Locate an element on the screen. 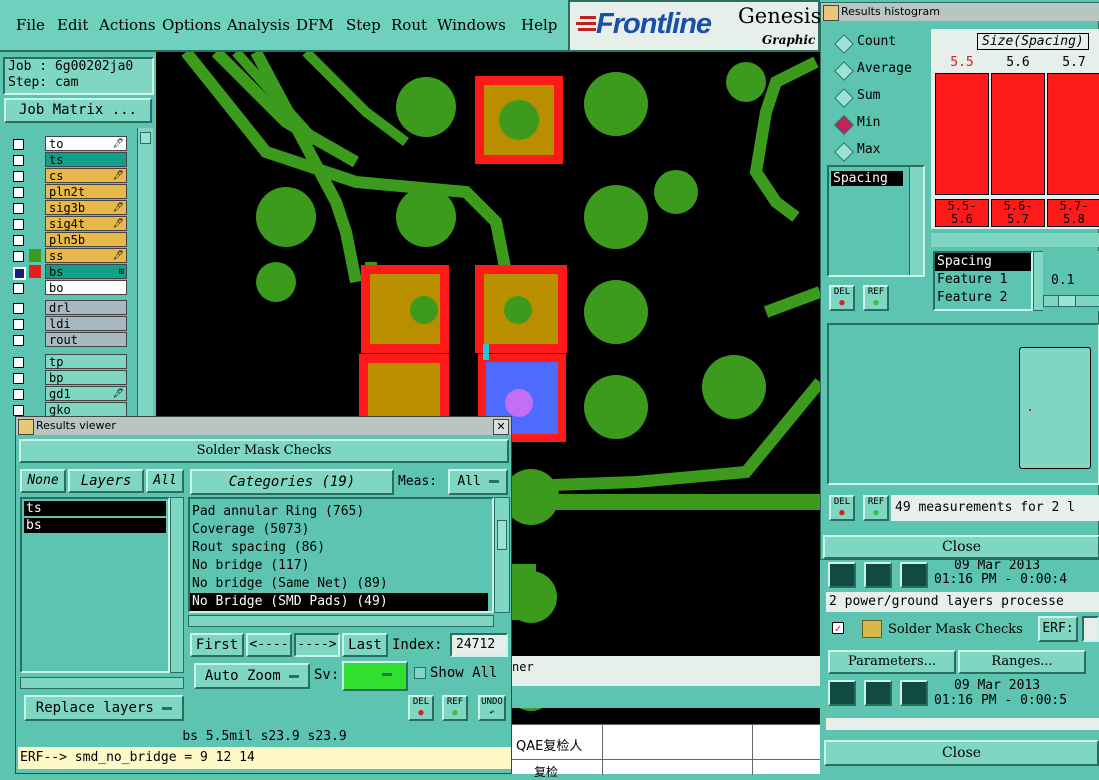  layer-row-drl: drl is located at coordinates (68, 307).